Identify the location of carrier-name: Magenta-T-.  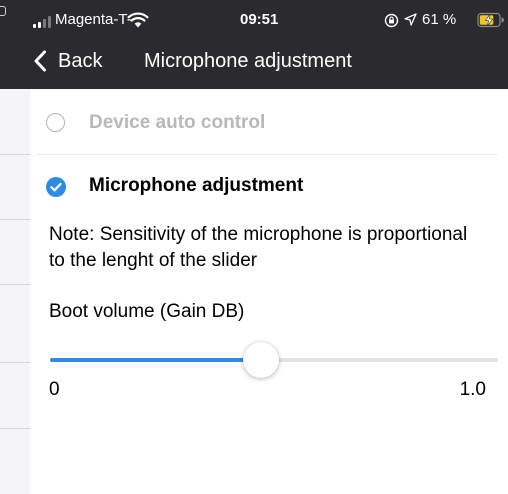
(93, 19).